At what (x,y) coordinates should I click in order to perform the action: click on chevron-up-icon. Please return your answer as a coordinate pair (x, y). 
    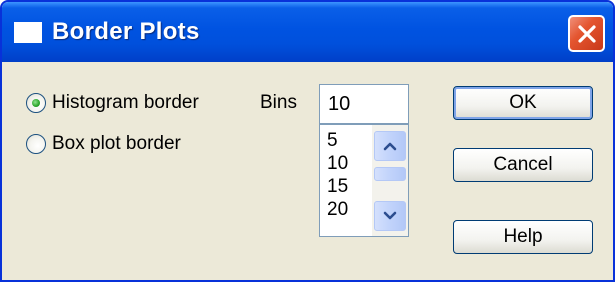
    Looking at the image, I should click on (390, 146).